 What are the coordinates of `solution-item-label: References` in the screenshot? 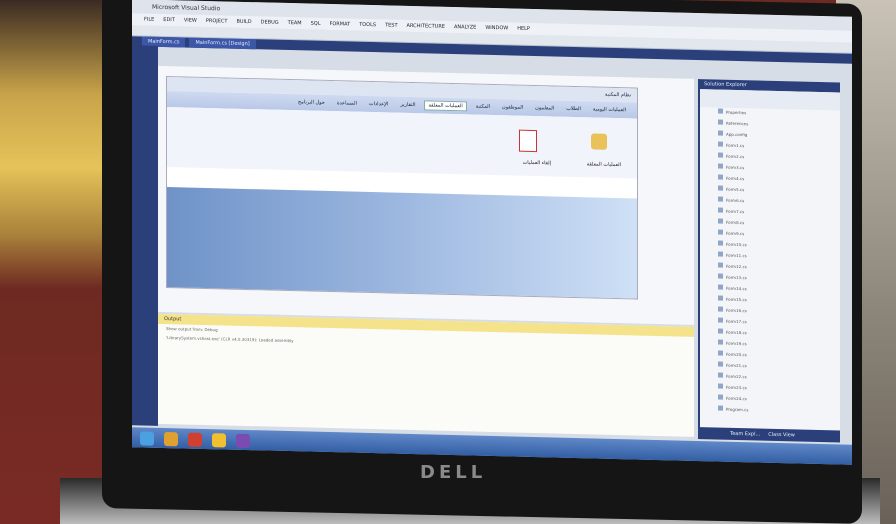 It's located at (737, 123).